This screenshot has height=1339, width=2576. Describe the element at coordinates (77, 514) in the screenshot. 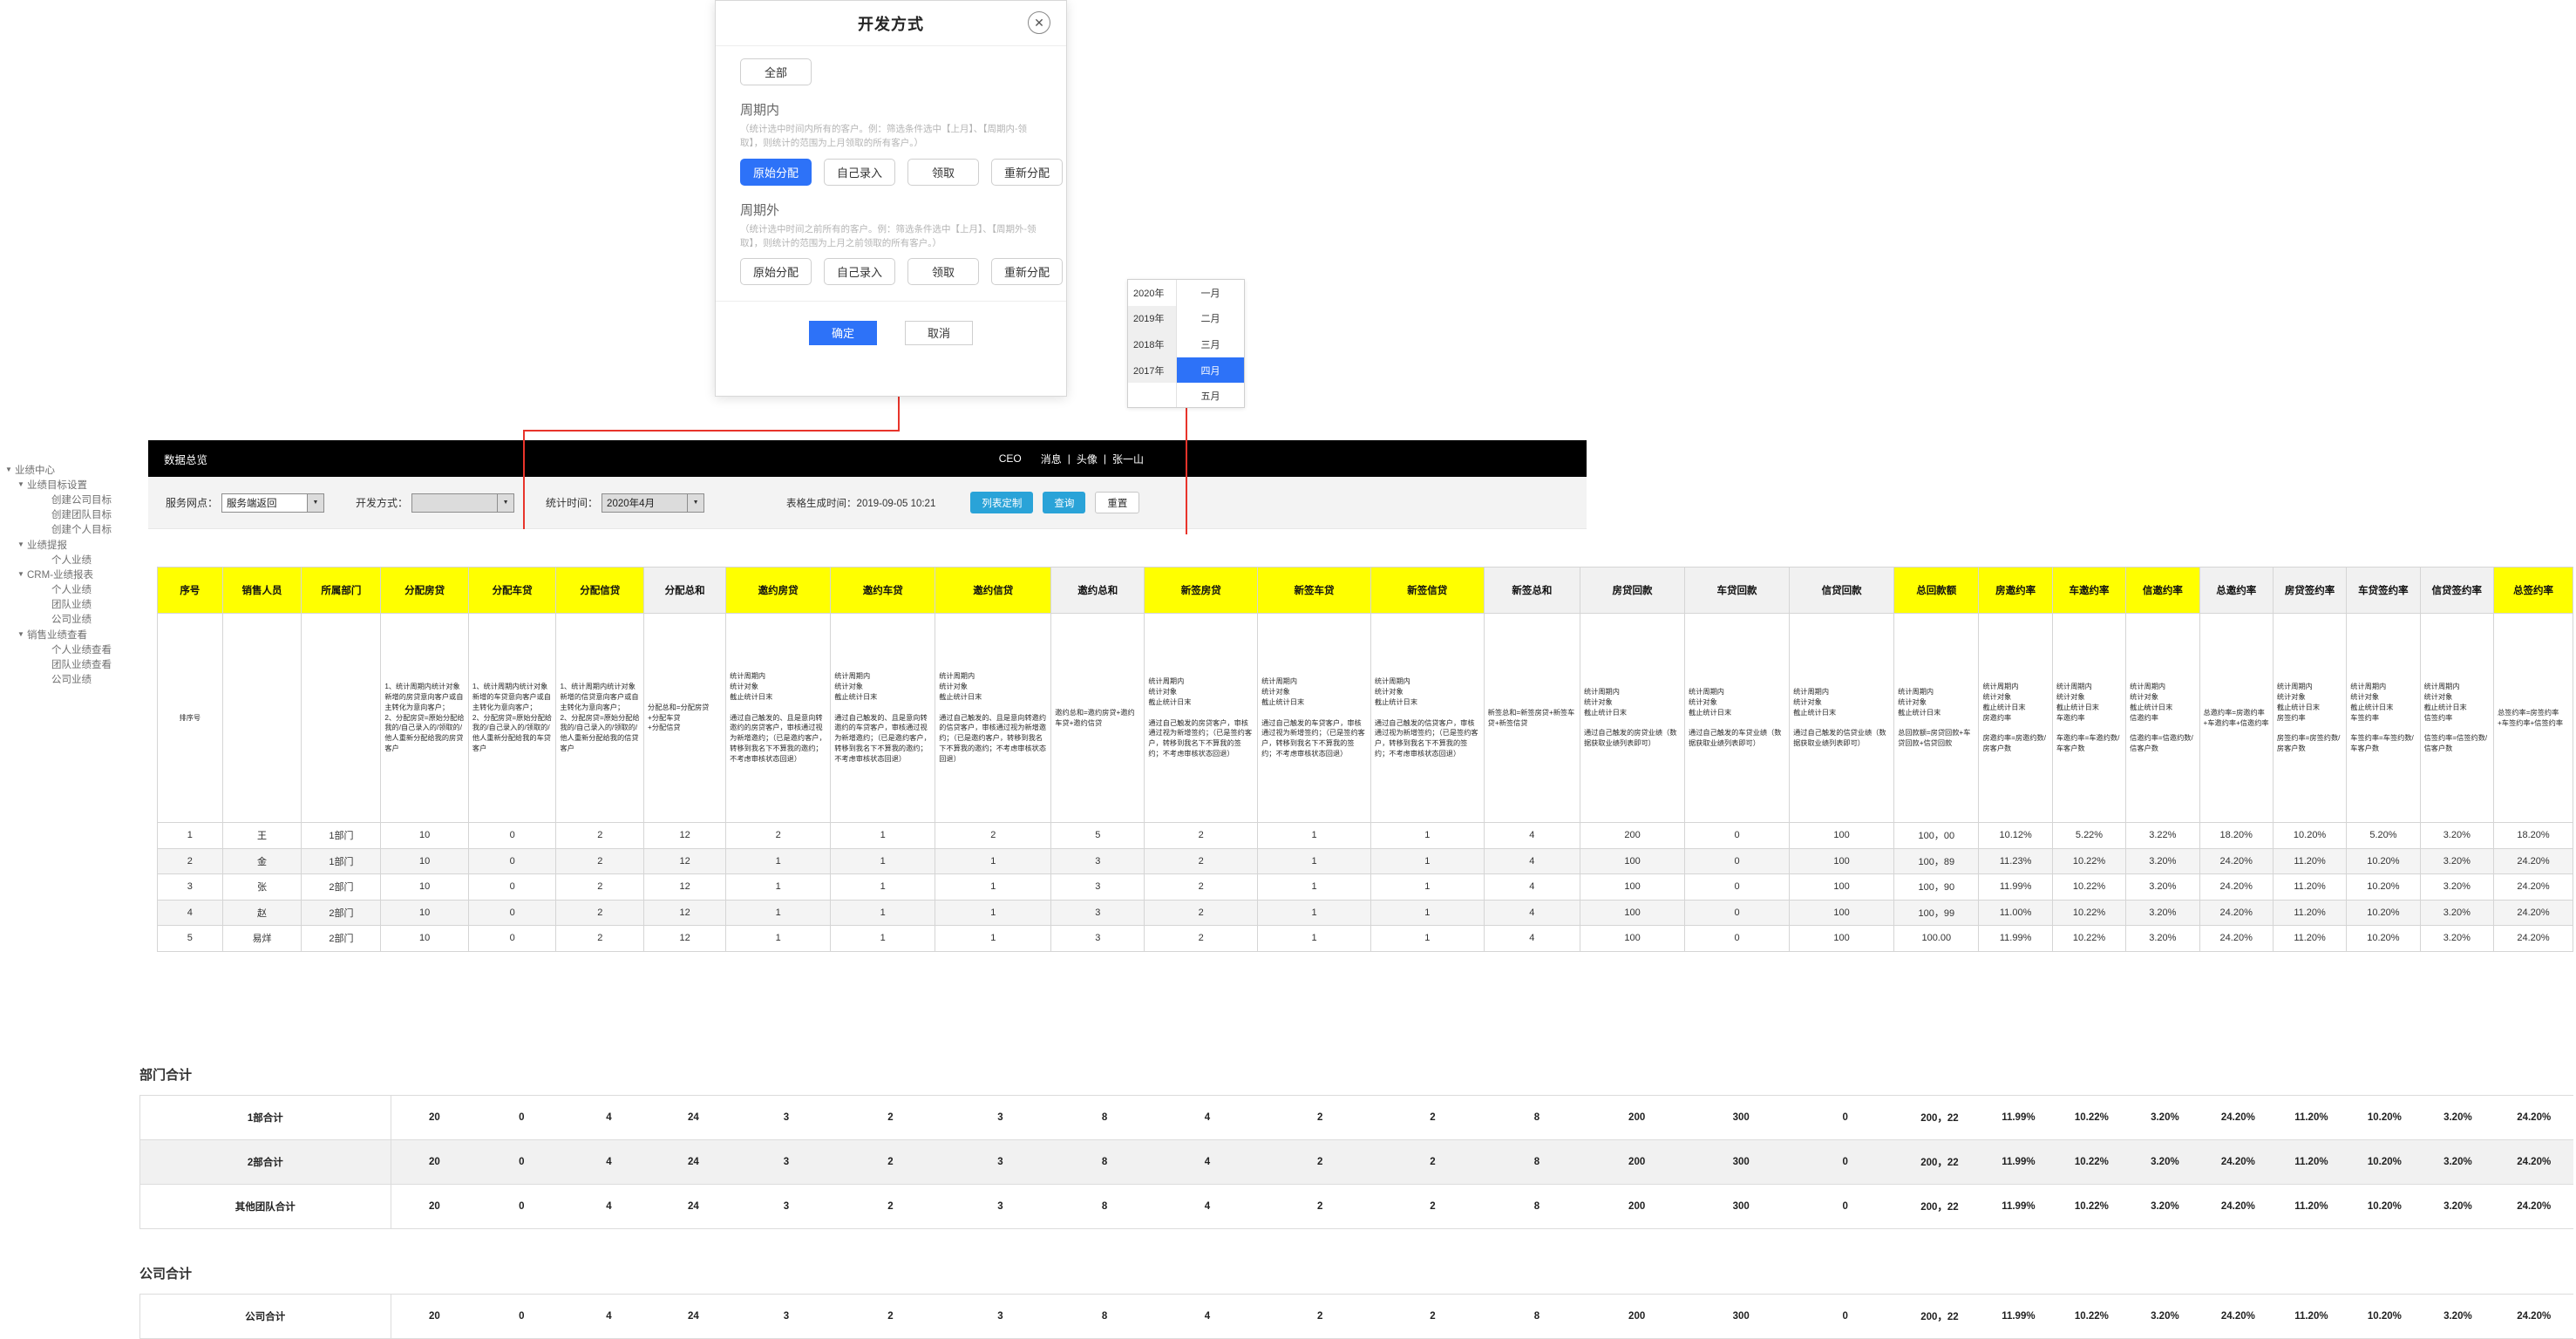

I see `sidebar-item-3: 创建团队目标` at that location.